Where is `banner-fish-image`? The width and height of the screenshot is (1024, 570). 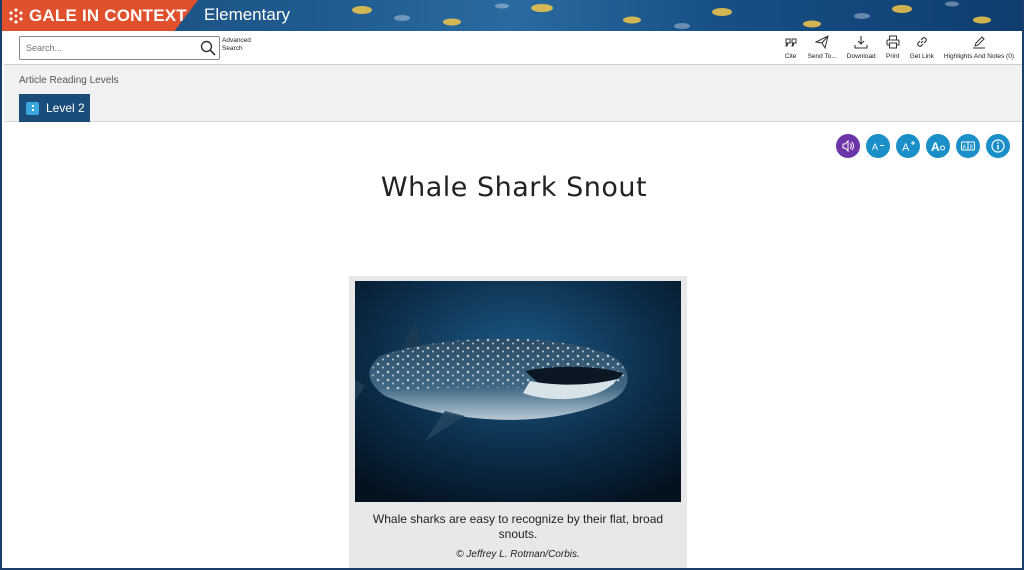 banner-fish-image is located at coordinates (671, 15).